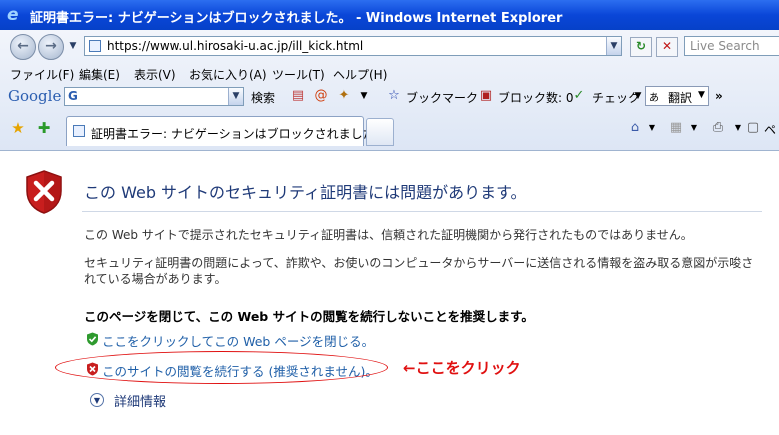 The width and height of the screenshot is (779, 435). Describe the element at coordinates (51, 47) in the screenshot. I see `forward-button: →` at that location.